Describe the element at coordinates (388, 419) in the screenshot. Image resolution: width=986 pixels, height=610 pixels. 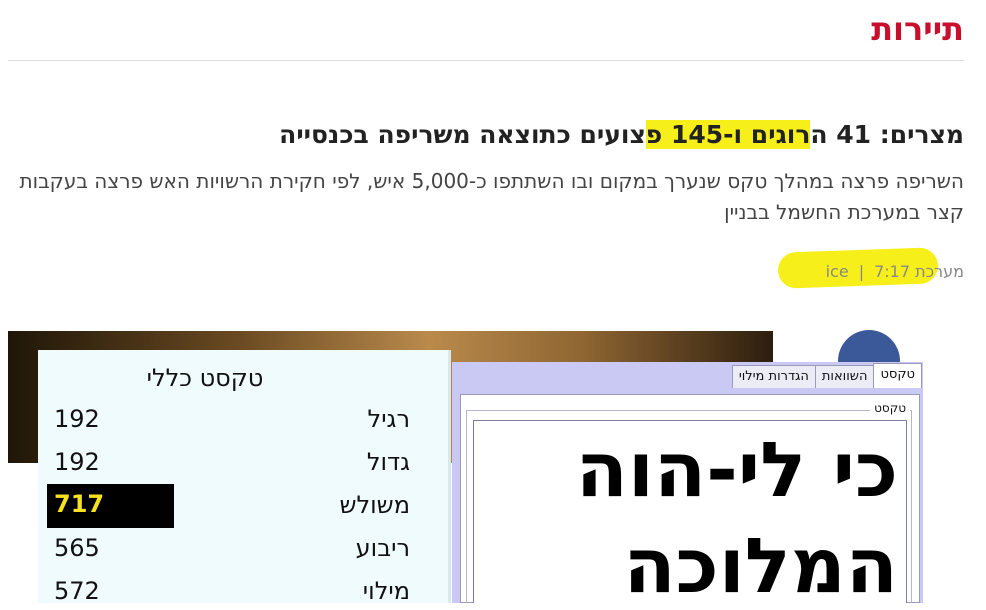
I see `gematria-row-label: רגיל` at that location.